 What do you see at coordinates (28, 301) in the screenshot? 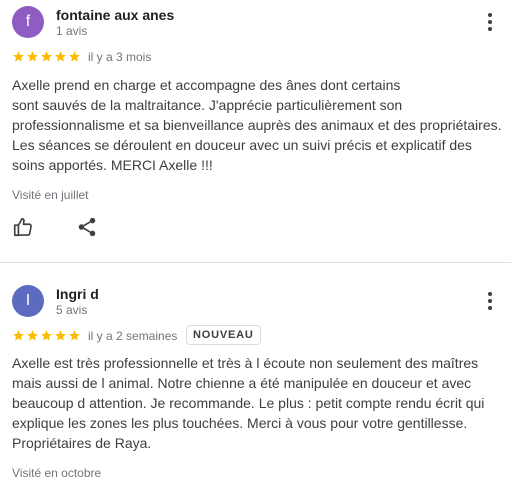
I see `avatar: I` at bounding box center [28, 301].